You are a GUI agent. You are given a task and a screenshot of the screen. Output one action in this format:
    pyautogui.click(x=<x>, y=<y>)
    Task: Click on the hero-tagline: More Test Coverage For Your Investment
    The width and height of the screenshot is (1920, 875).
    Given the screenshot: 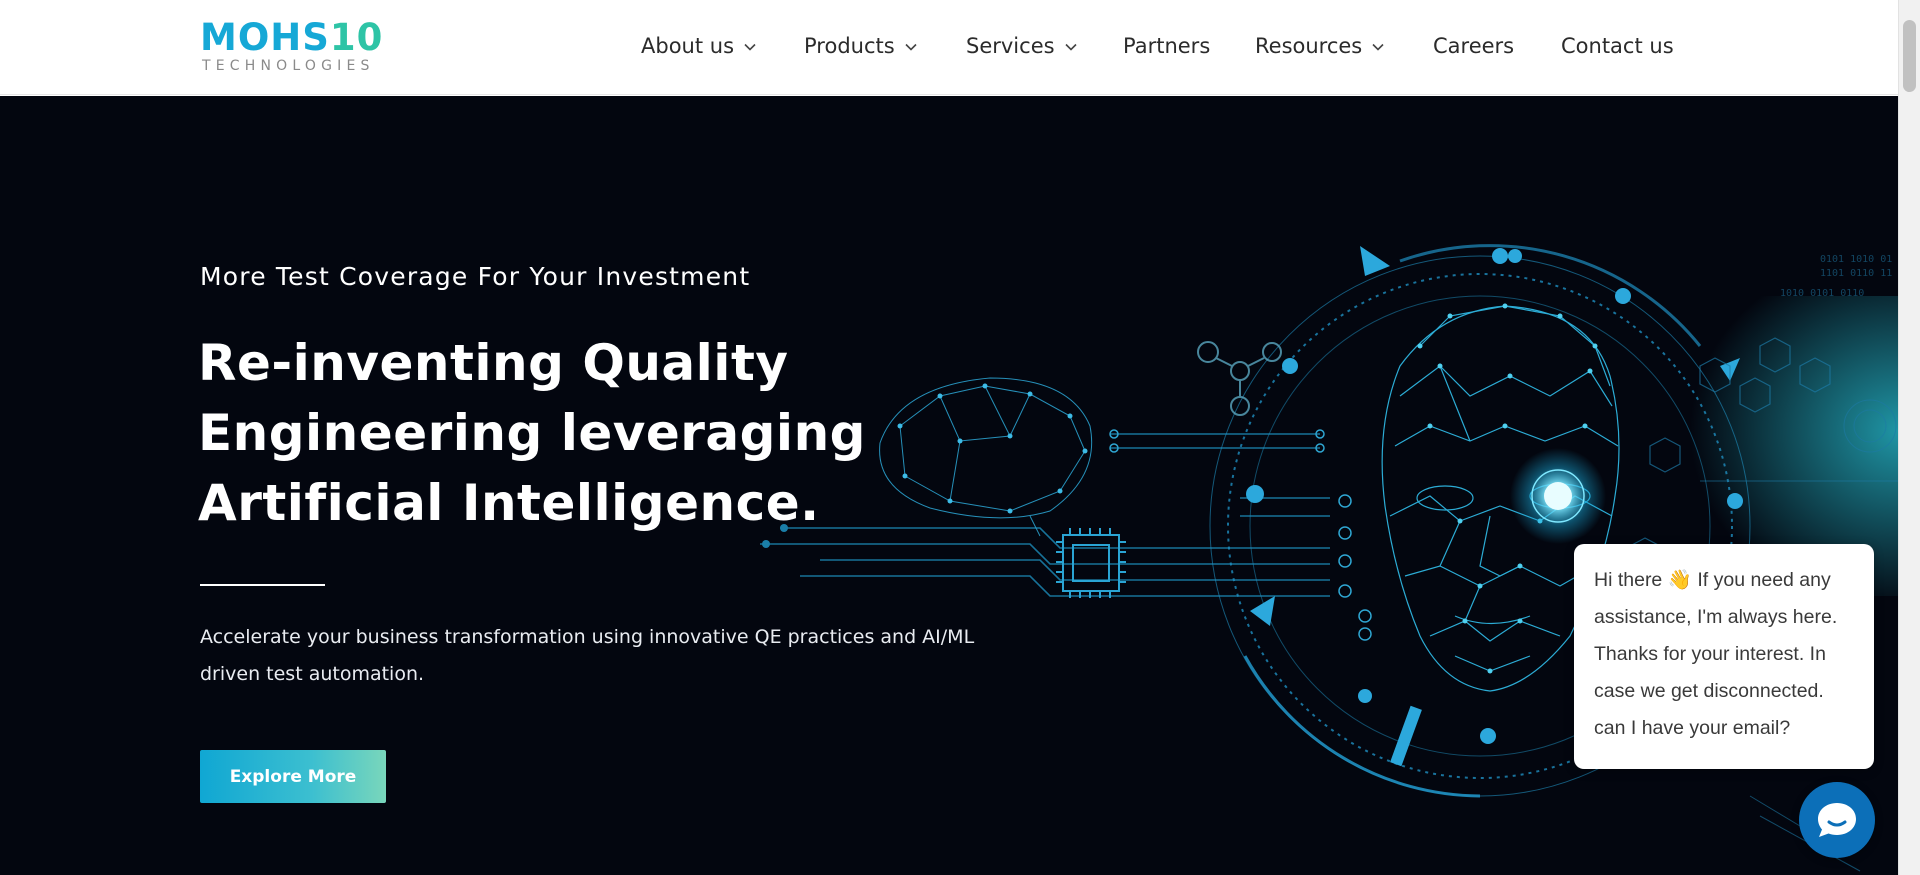 What is the action you would take?
    pyautogui.click(x=475, y=276)
    